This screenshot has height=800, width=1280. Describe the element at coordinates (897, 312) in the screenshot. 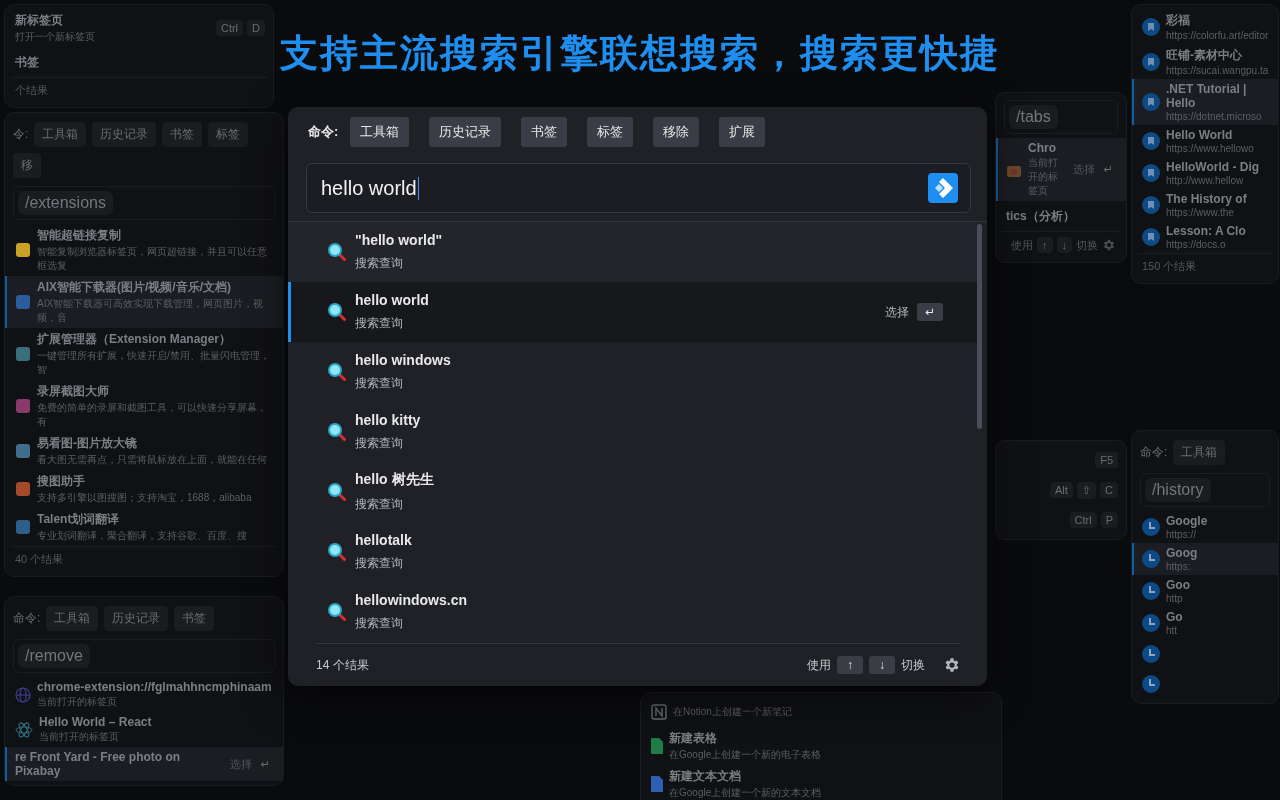

I see `select-hint: 选择` at that location.